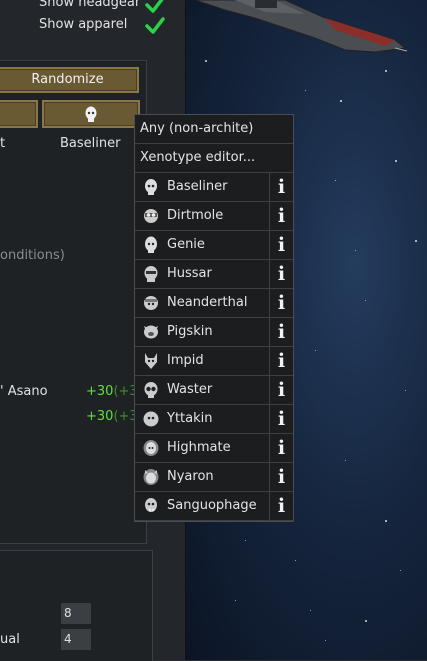  What do you see at coordinates (151, 419) in the screenshot?
I see `yttakin-icon` at bounding box center [151, 419].